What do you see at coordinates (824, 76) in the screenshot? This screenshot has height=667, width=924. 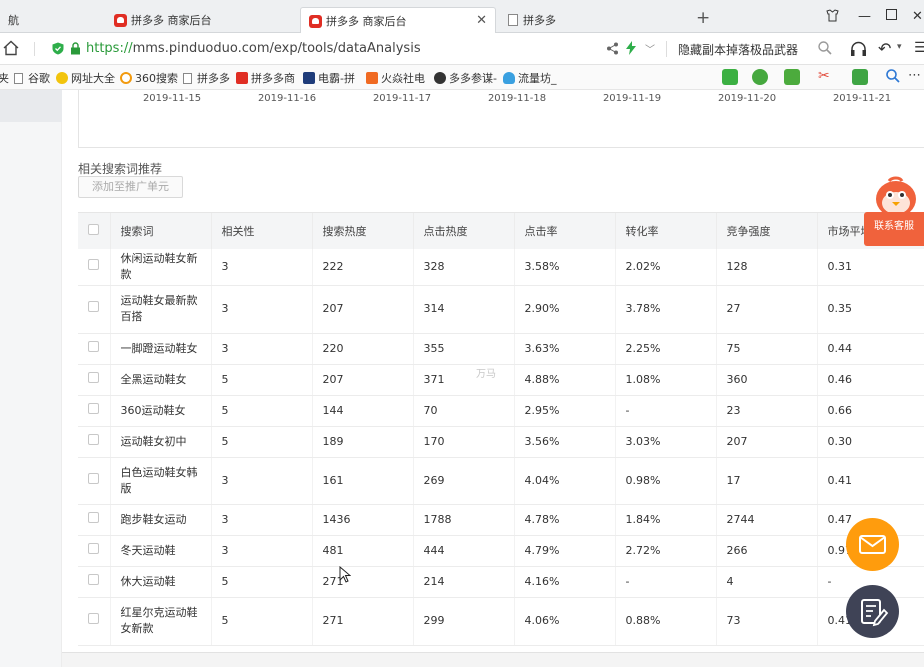 I see `scissors-icon: ✂` at bounding box center [824, 76].